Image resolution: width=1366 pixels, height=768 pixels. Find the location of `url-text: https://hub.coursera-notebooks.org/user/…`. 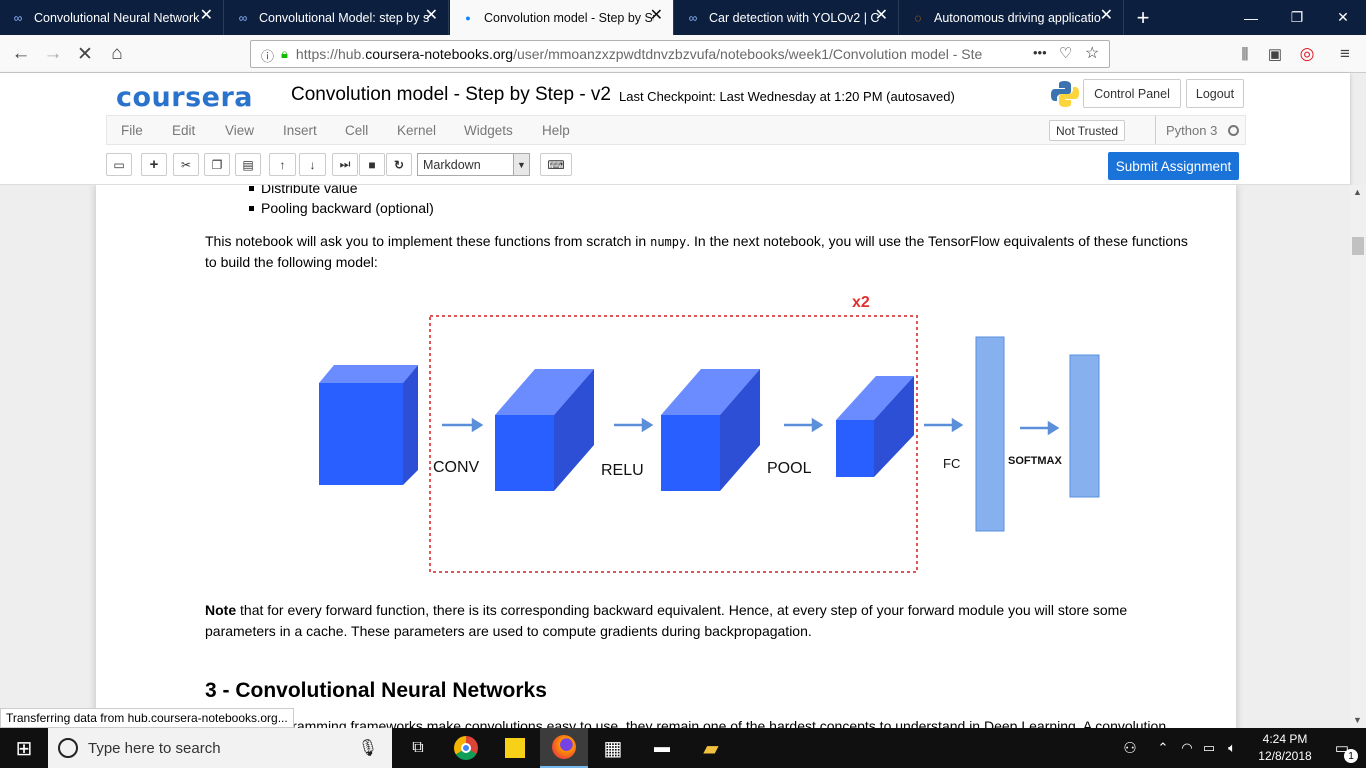

url-text: https://hub.coursera-notebooks.org/user/… is located at coordinates (639, 54).